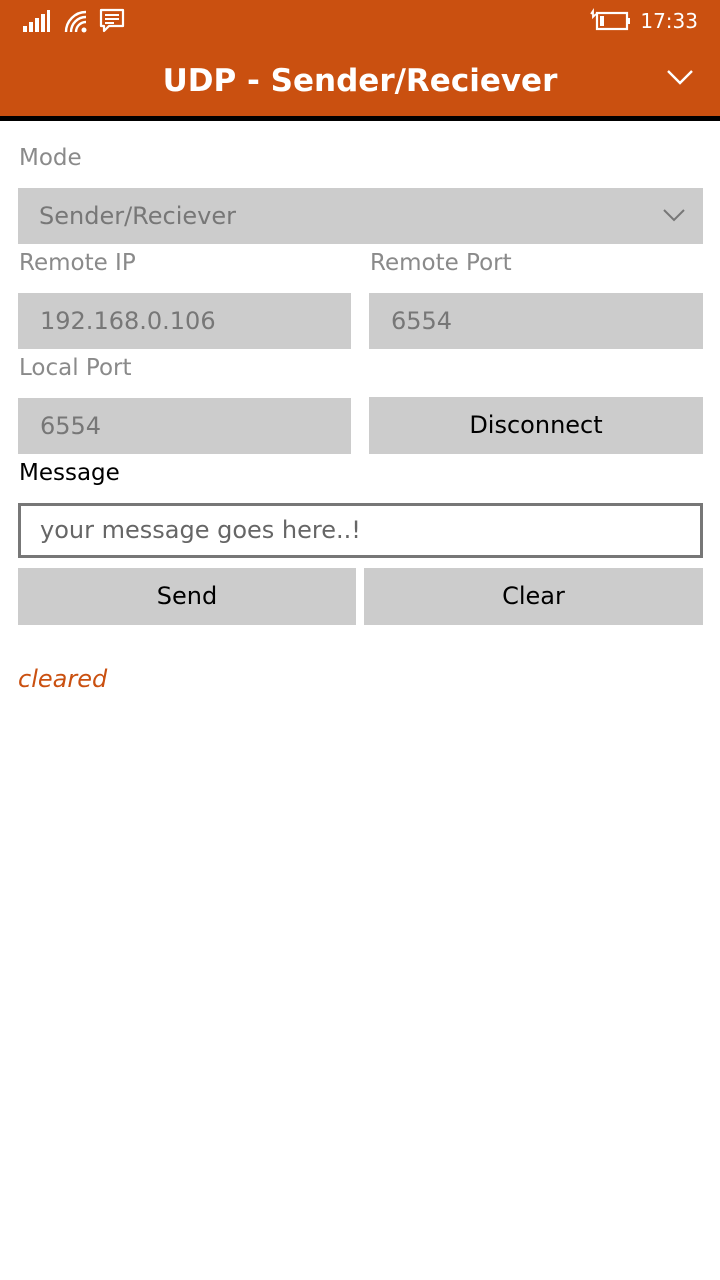 The height and width of the screenshot is (1280, 720). What do you see at coordinates (63, 679) in the screenshot?
I see `status-message: cleared` at bounding box center [63, 679].